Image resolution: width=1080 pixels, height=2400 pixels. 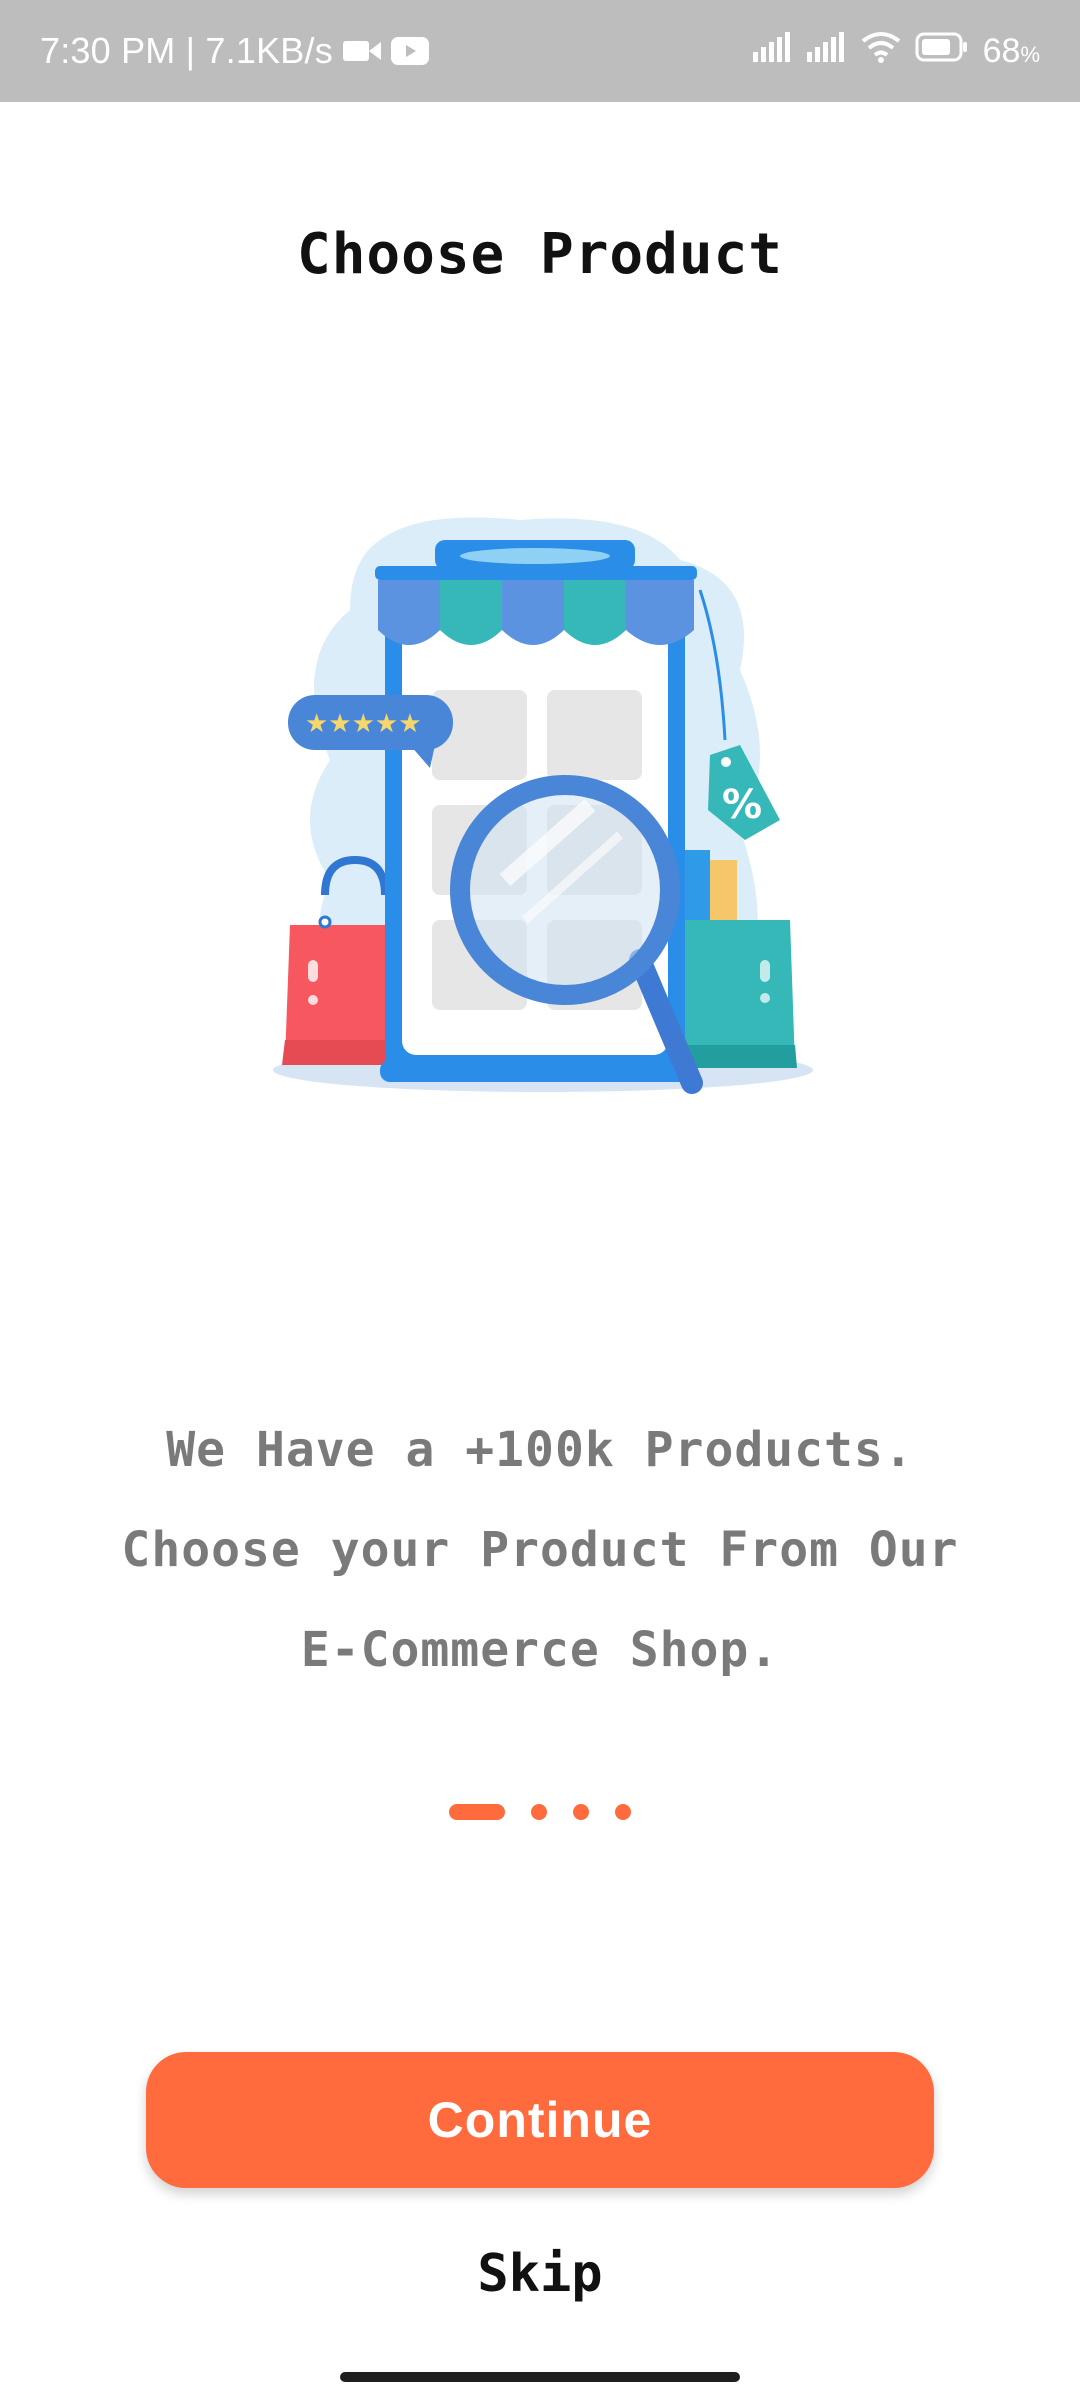 I want to click on description-line-1: We Have a +100k Products., so click(x=540, y=1450).